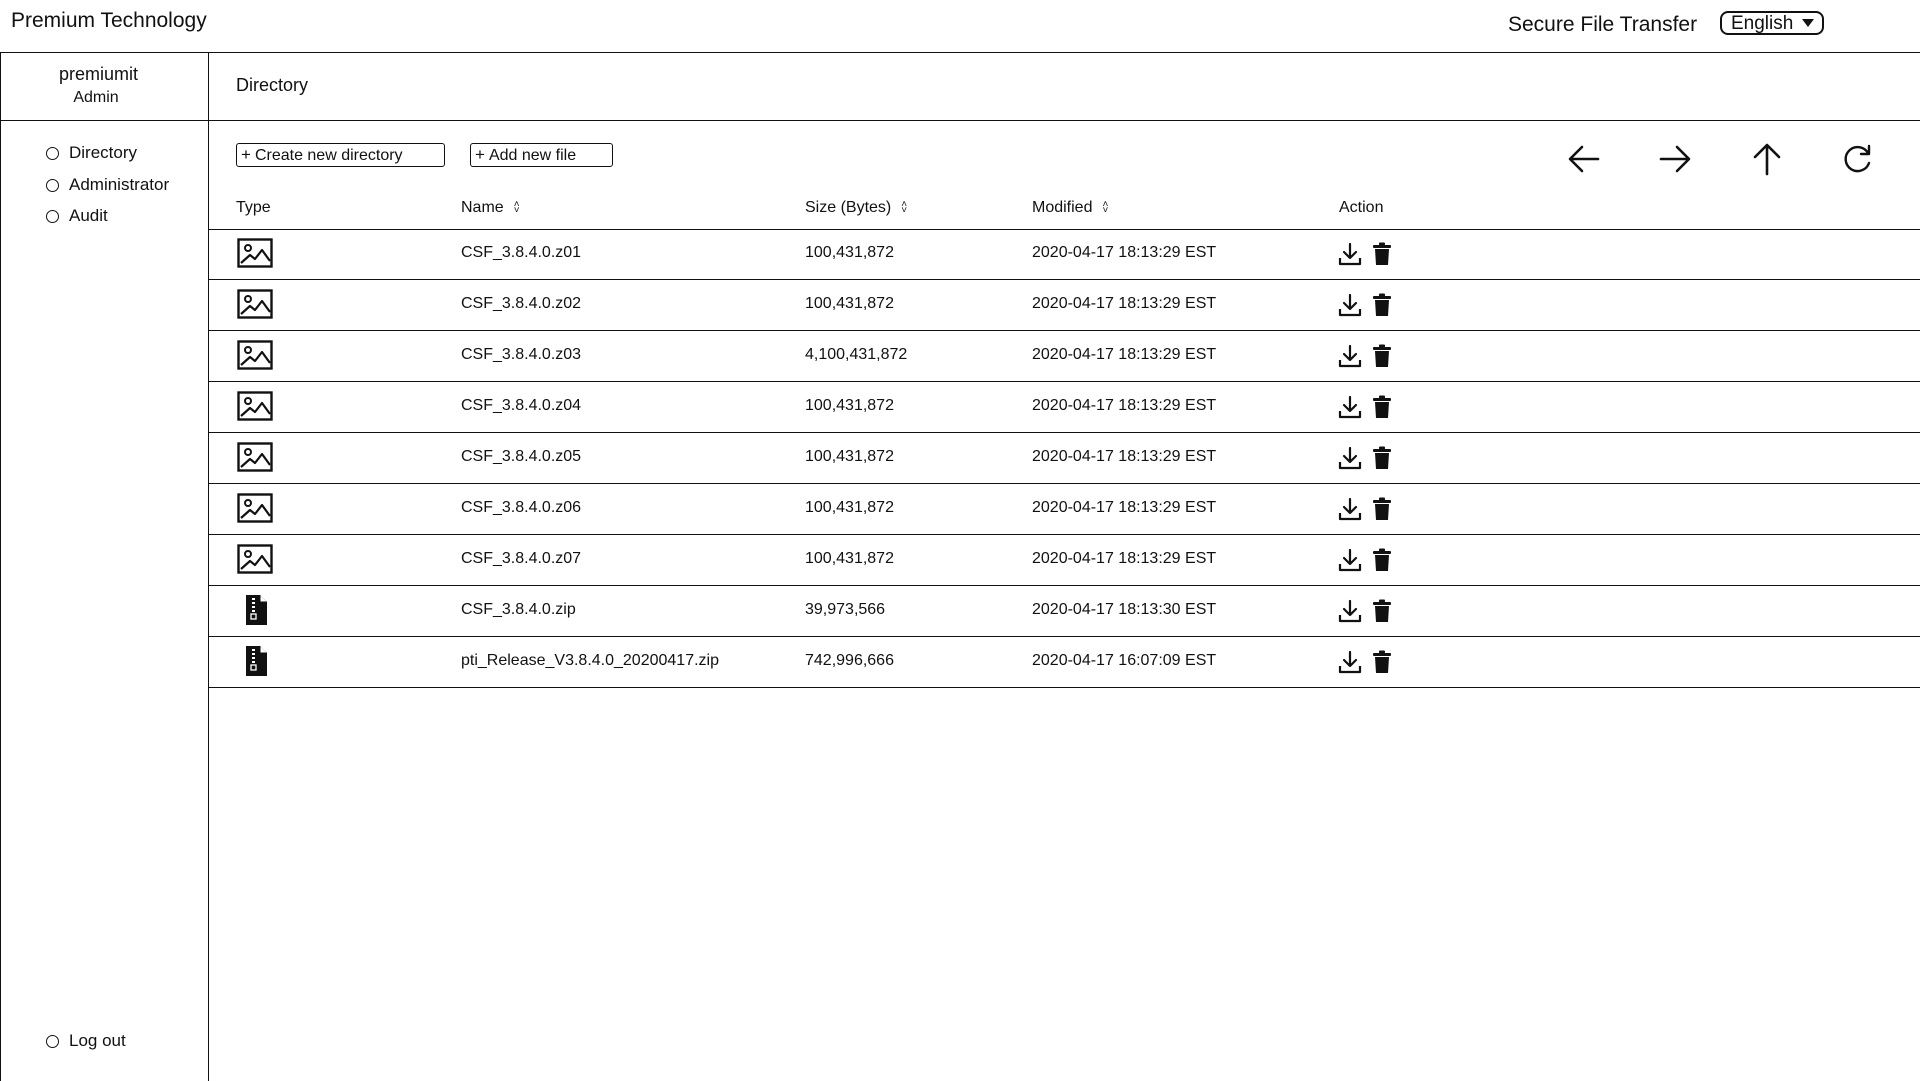 Image resolution: width=1920 pixels, height=1081 pixels. What do you see at coordinates (1124, 609) in the screenshot?
I see `file-modified: 2020-04-17 18:13:30 EST` at bounding box center [1124, 609].